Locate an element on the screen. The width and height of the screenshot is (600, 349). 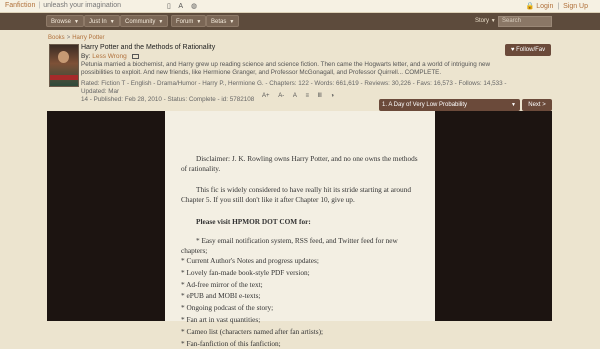
author-link: Less Wrong is located at coordinates (109, 56).